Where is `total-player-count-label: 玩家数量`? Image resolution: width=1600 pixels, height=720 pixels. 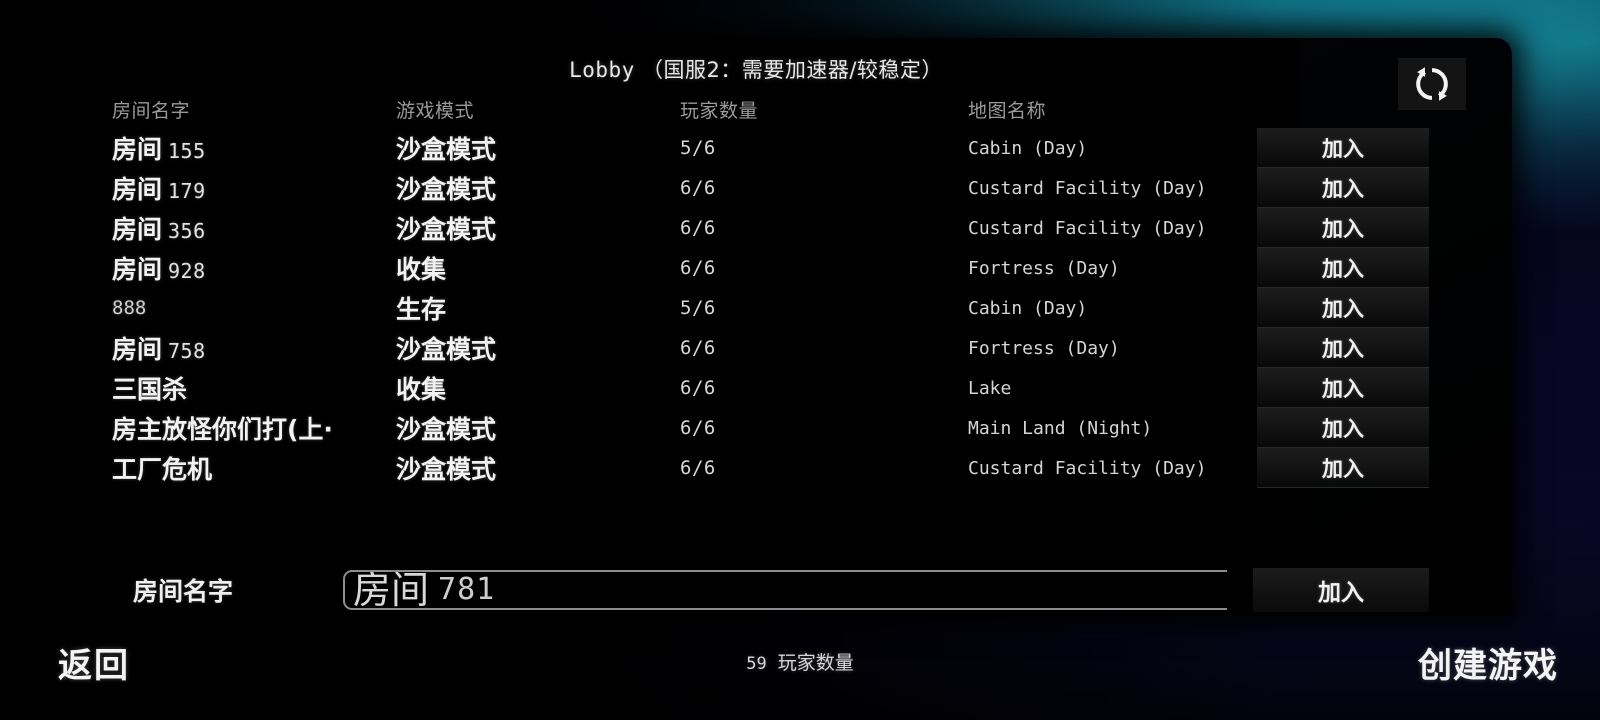
total-player-count-label: 玩家数量 is located at coordinates (815, 663).